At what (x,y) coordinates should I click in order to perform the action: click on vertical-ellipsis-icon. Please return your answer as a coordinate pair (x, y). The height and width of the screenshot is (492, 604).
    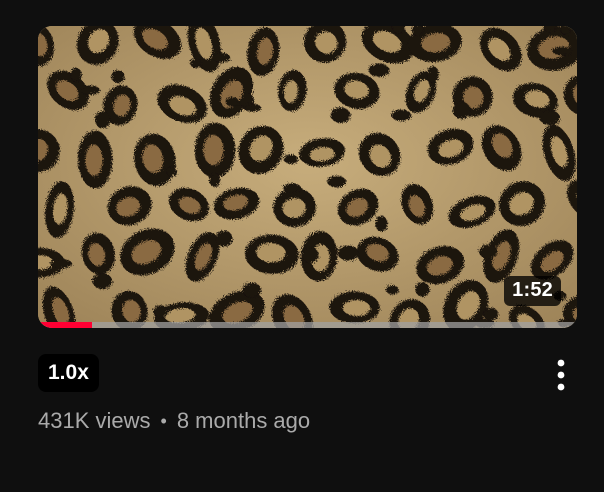
    Looking at the image, I should click on (561, 375).